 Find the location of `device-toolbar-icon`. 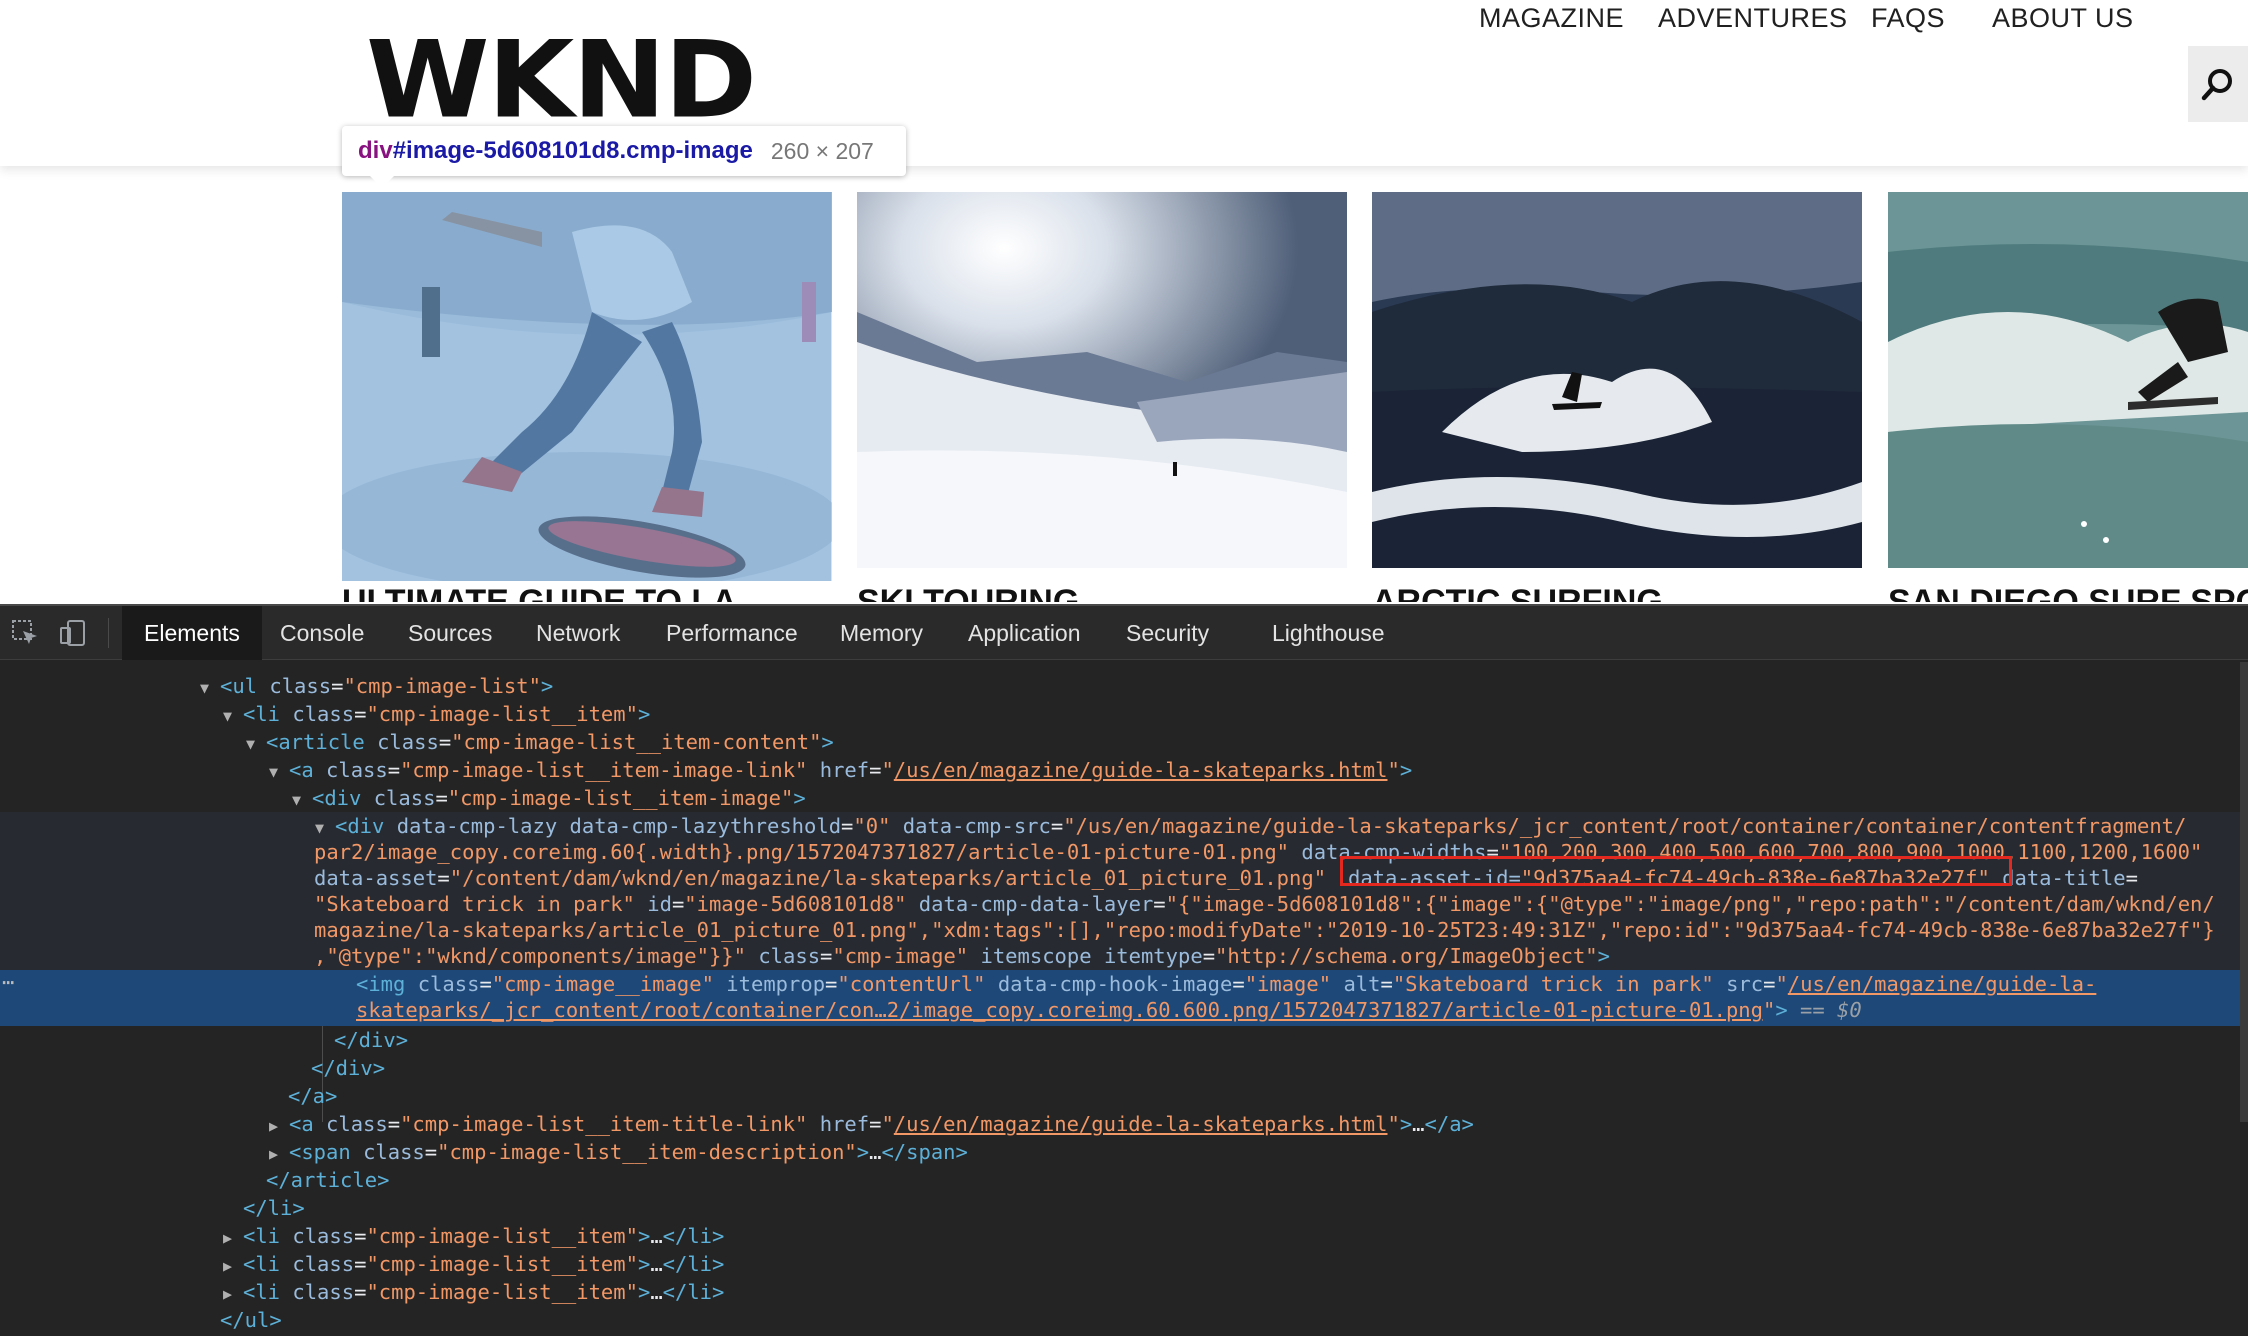

device-toolbar-icon is located at coordinates (73, 633).